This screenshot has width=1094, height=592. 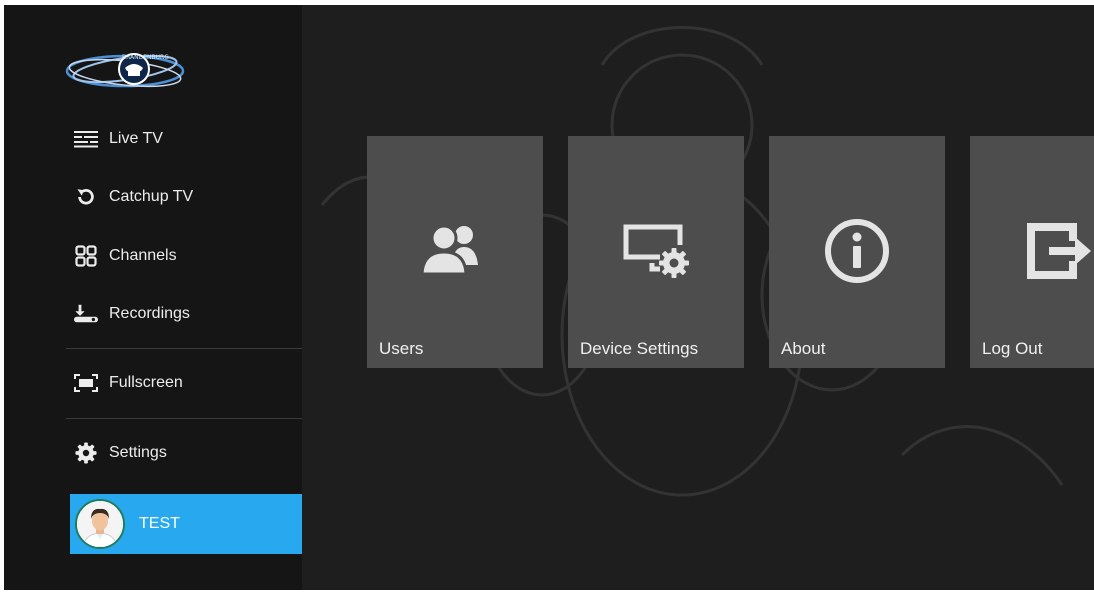 I want to click on tile-device-settings: Device Settings, so click(x=656, y=252).